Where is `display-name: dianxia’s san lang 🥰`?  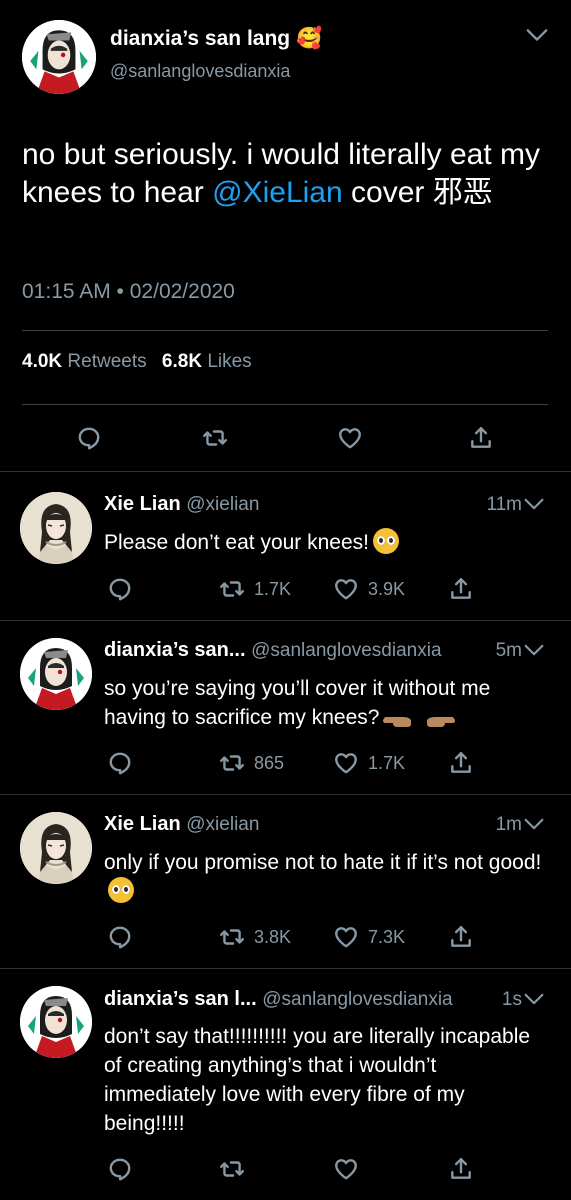
display-name: dianxia’s san lang 🥰 is located at coordinates (216, 39).